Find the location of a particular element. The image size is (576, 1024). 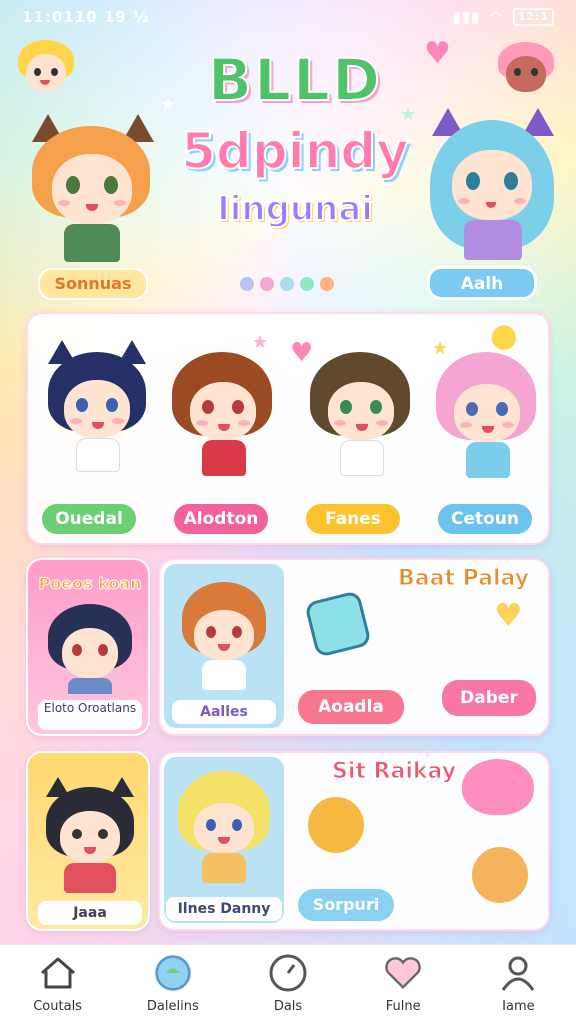

profile-icon is located at coordinates (518, 973).